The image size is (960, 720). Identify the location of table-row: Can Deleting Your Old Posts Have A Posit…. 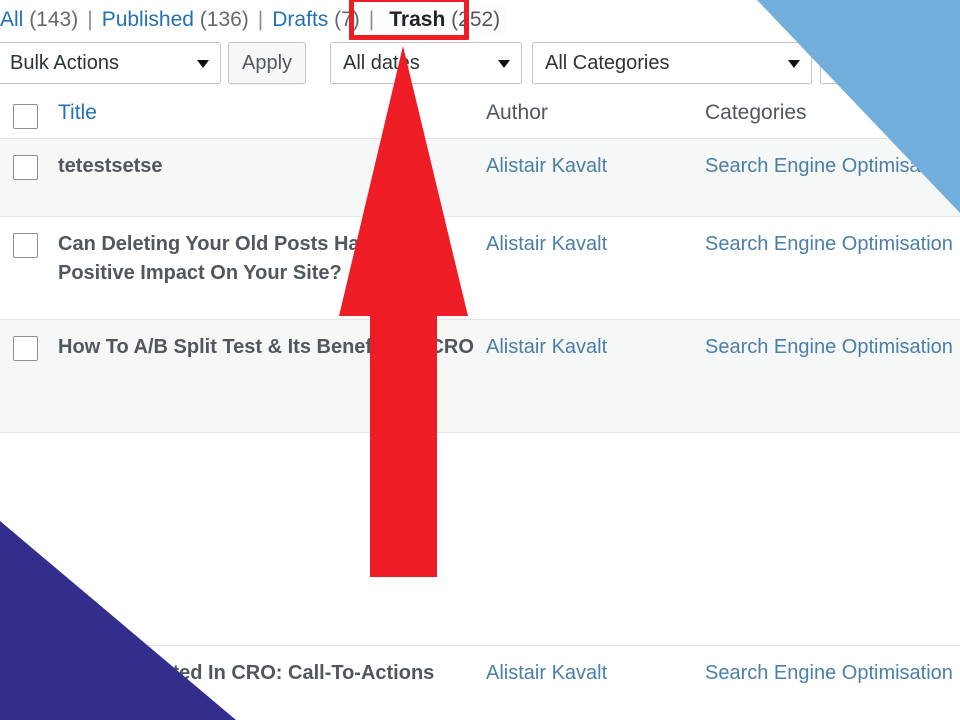
(480, 268).